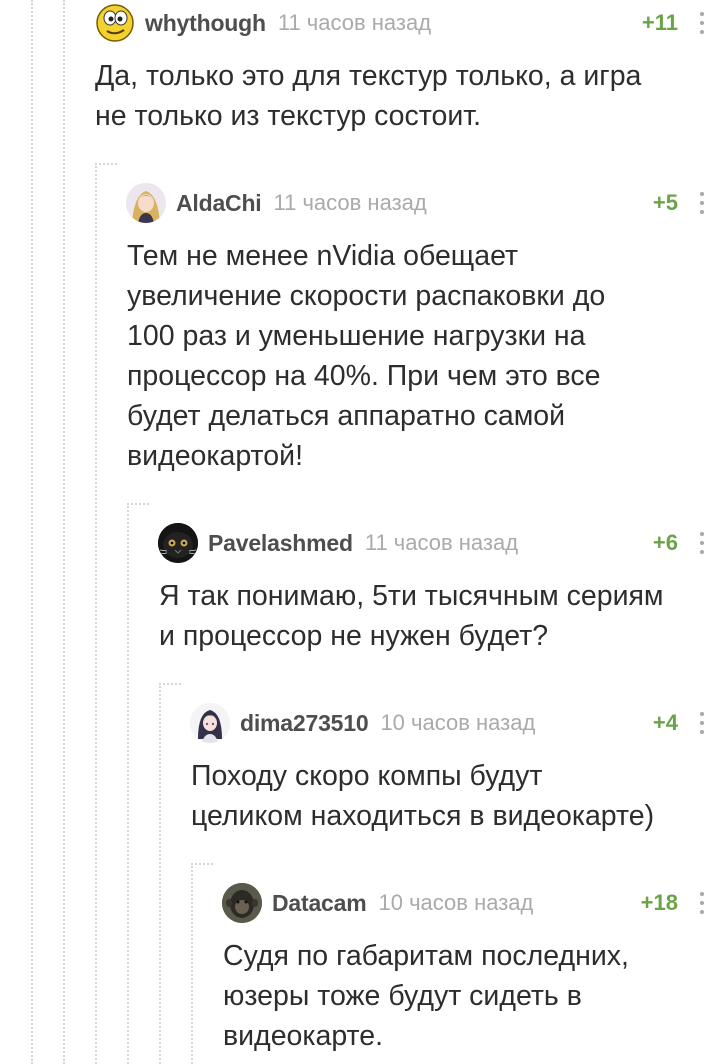 Image resolution: width=720 pixels, height=1064 pixels. I want to click on monkey-avatar-icon, so click(242, 903).